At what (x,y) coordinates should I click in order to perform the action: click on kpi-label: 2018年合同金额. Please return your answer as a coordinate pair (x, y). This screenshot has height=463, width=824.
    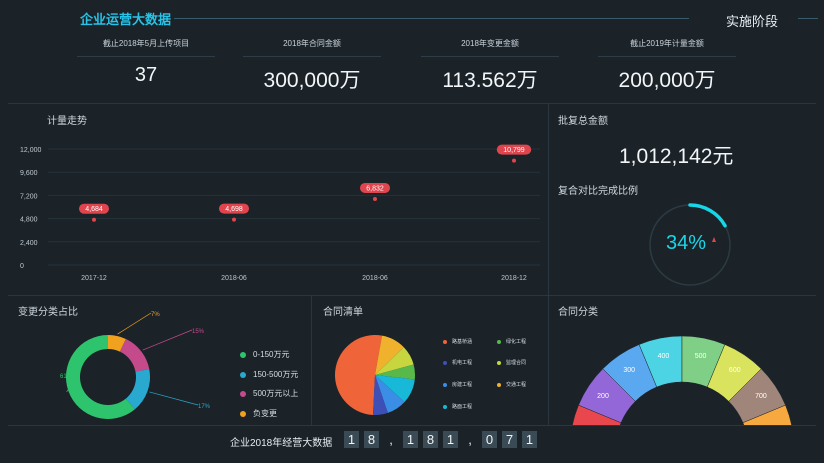
    Looking at the image, I should click on (312, 43).